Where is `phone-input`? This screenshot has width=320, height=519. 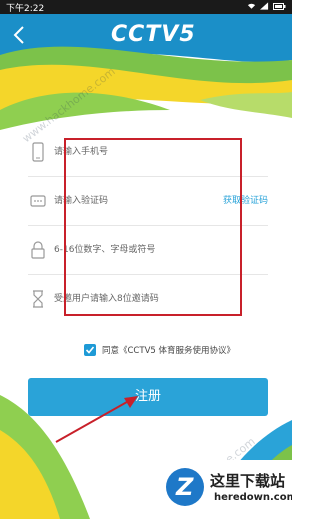 phone-input is located at coordinates (134, 152).